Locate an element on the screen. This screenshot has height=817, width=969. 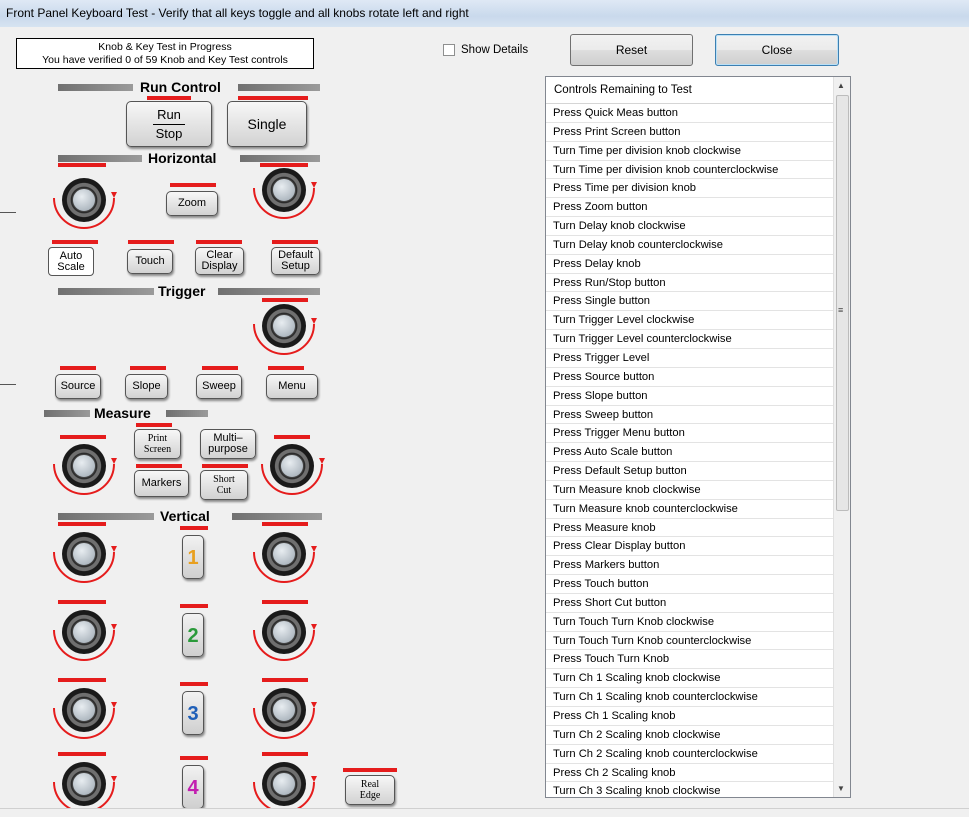
source-button: Source is located at coordinates (78, 386).